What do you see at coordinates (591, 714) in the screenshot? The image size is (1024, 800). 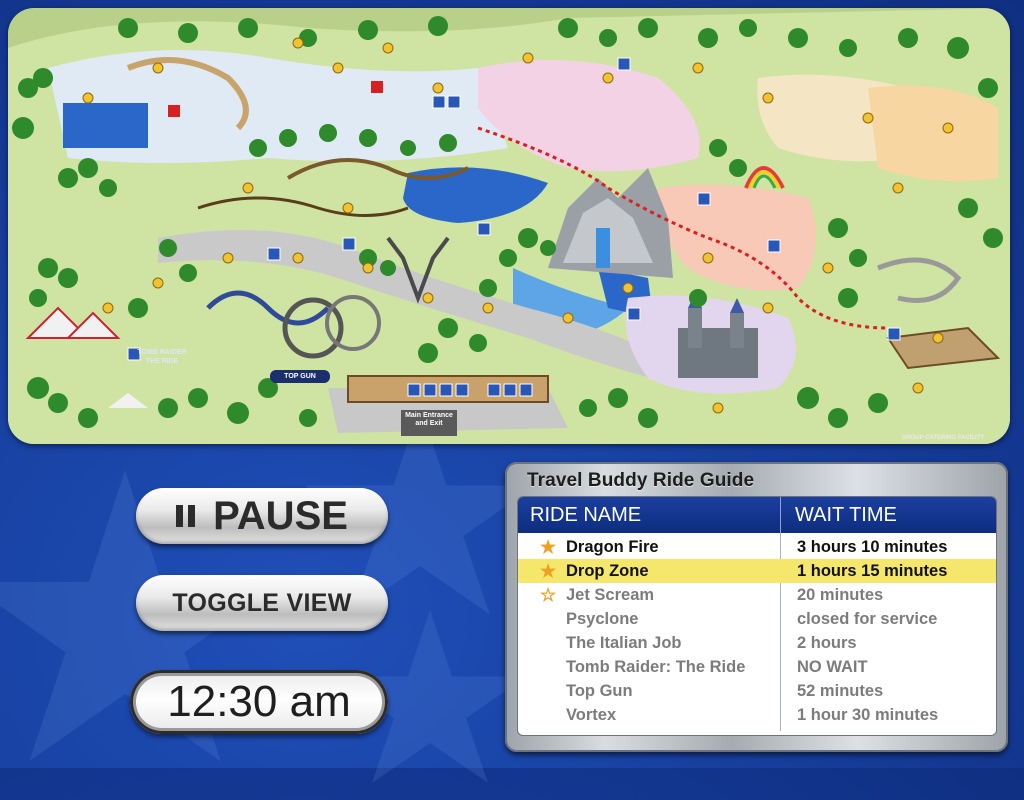 I see `ride-name: Vortex` at bounding box center [591, 714].